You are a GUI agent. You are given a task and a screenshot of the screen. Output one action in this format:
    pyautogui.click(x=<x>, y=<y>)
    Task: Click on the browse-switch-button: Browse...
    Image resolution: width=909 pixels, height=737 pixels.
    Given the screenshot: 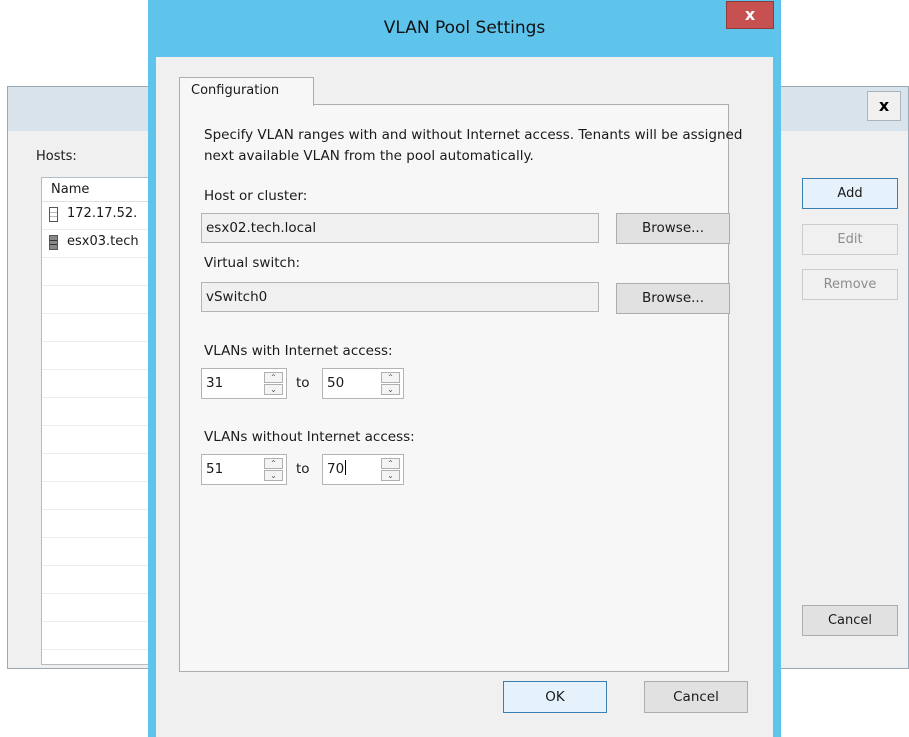 What is the action you would take?
    pyautogui.click(x=673, y=298)
    